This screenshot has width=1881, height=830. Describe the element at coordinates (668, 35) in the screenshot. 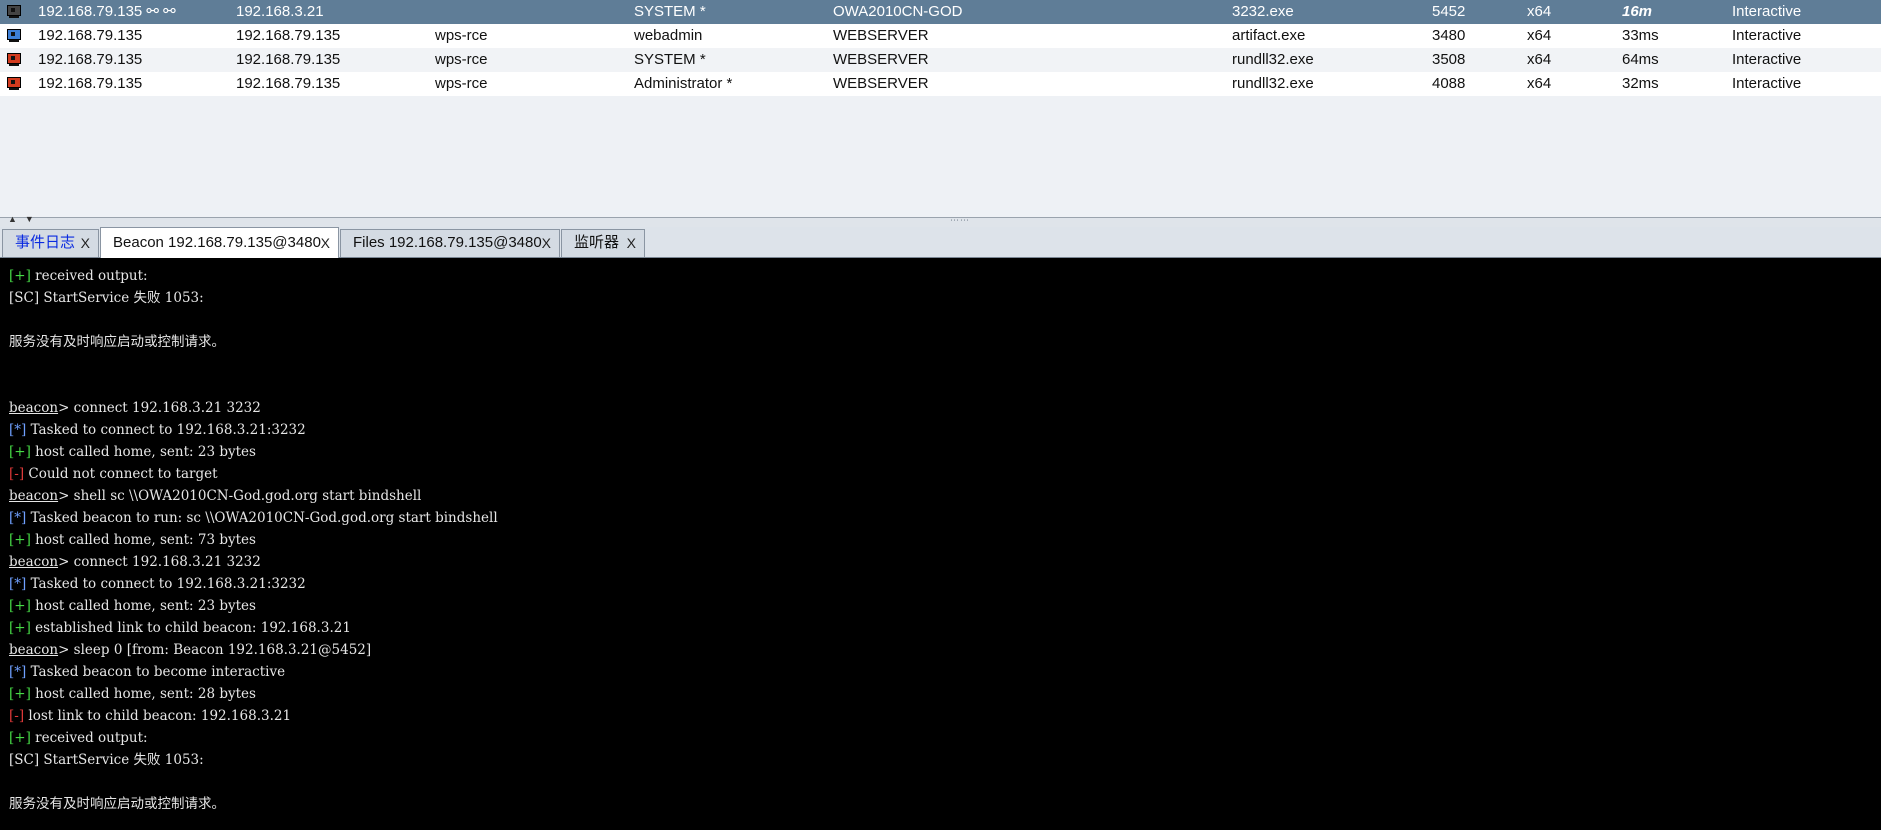

I see `user: webadmin` at that location.